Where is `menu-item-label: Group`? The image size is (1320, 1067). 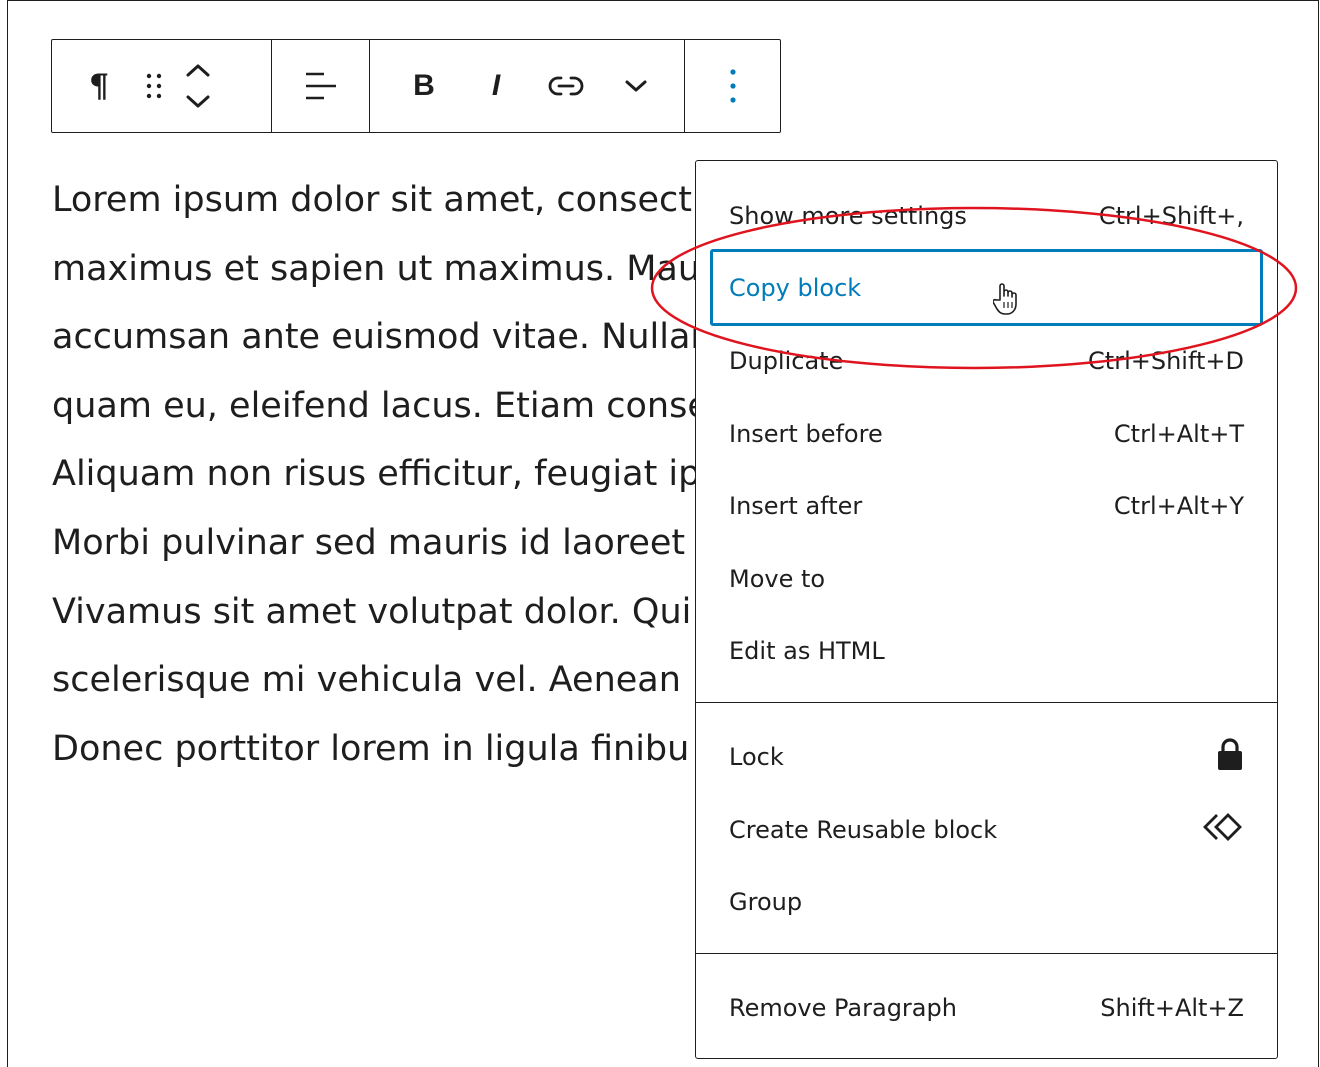
menu-item-label: Group is located at coordinates (766, 902).